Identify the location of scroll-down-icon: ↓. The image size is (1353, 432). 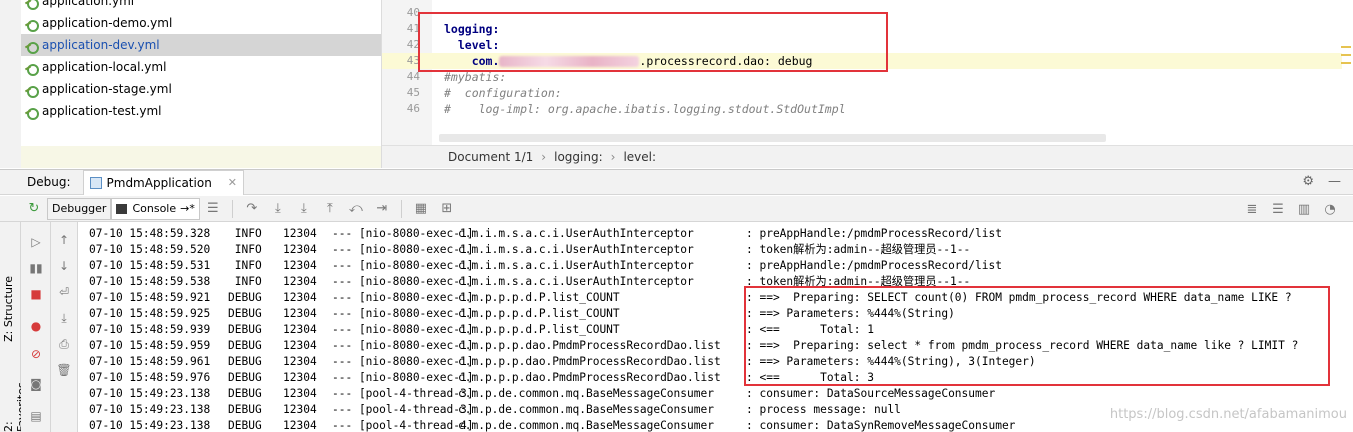
(64, 266).